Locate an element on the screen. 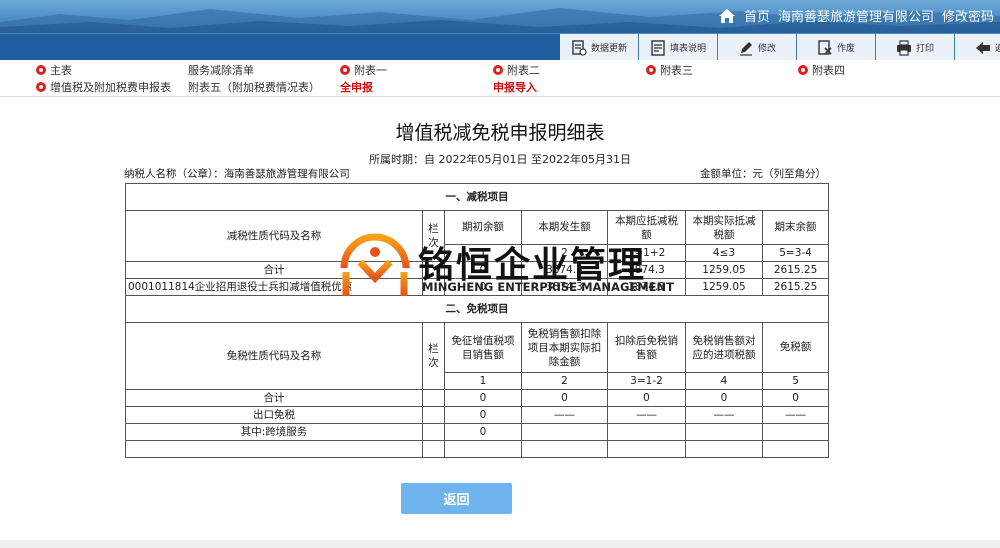 The width and height of the screenshot is (1000, 548). header-banner: 首页 海南善瑟旅游管理有限公司 修改密码 is located at coordinates (500, 16).